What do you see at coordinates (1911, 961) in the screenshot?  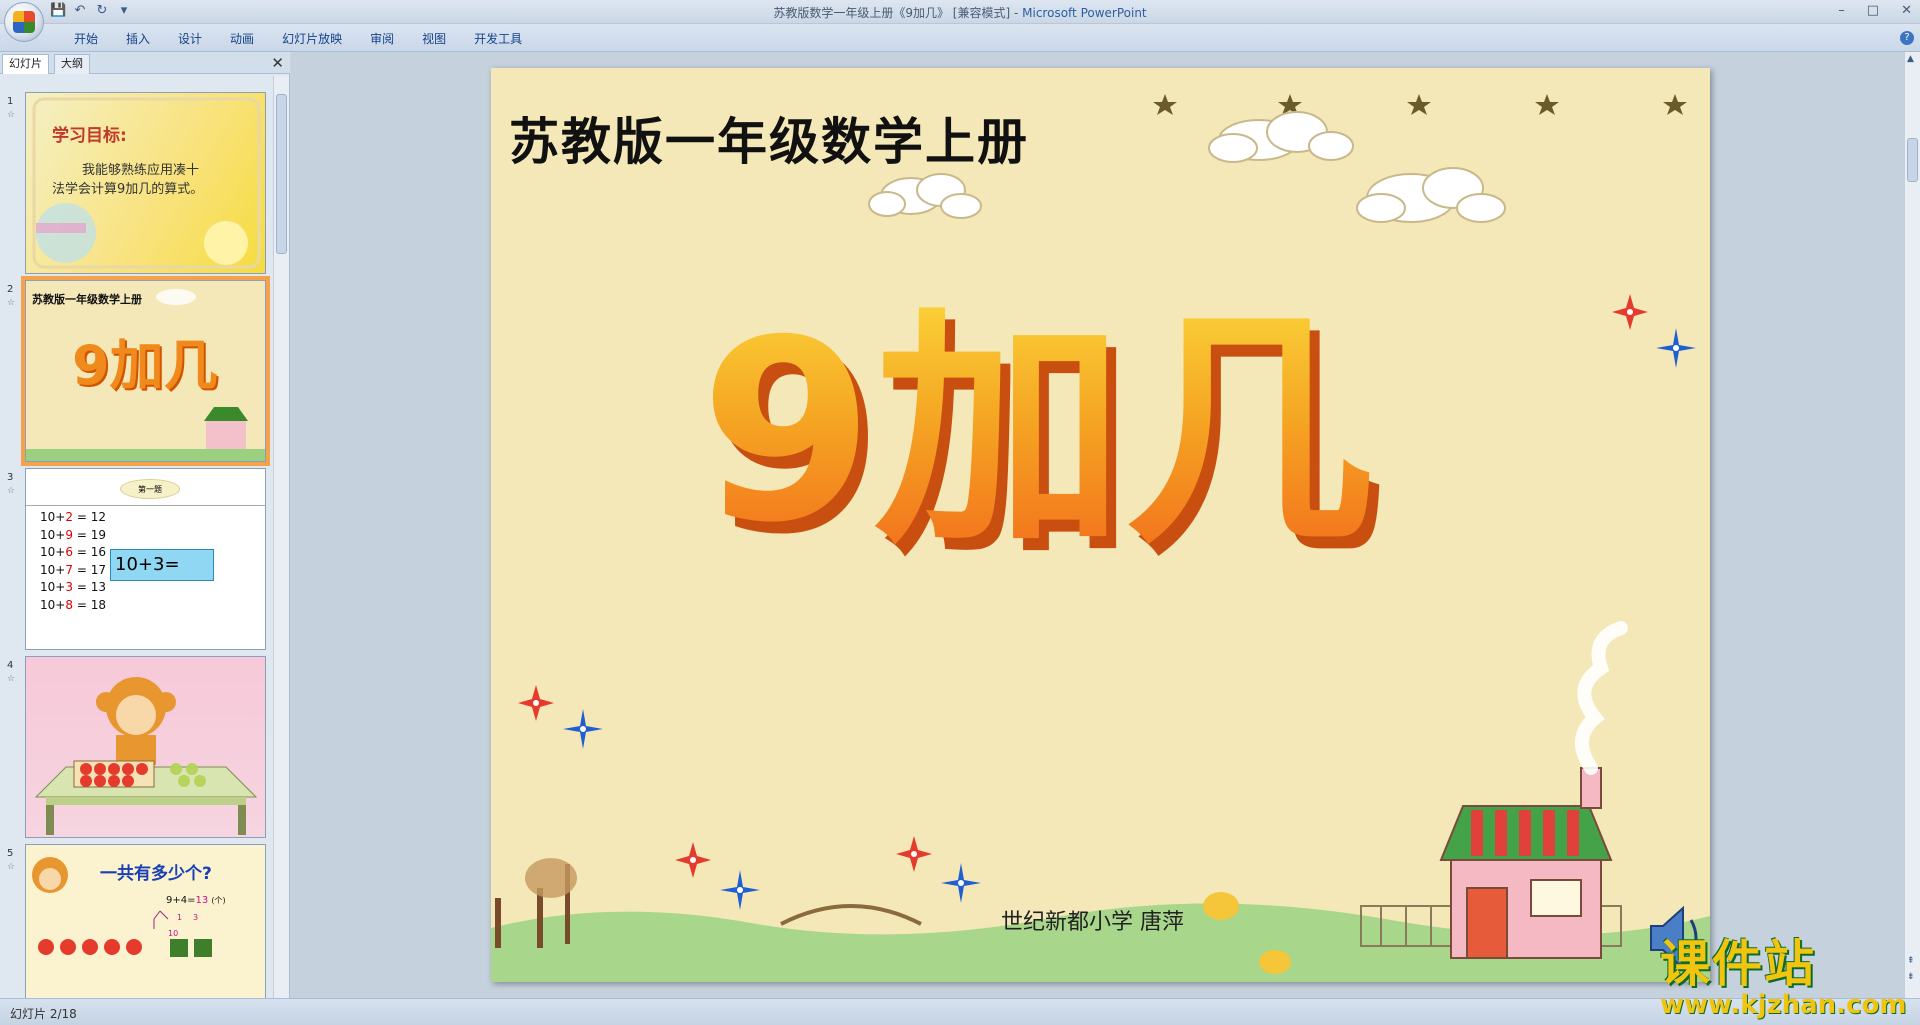 I see `prev-slide-icon: ⇞` at bounding box center [1911, 961].